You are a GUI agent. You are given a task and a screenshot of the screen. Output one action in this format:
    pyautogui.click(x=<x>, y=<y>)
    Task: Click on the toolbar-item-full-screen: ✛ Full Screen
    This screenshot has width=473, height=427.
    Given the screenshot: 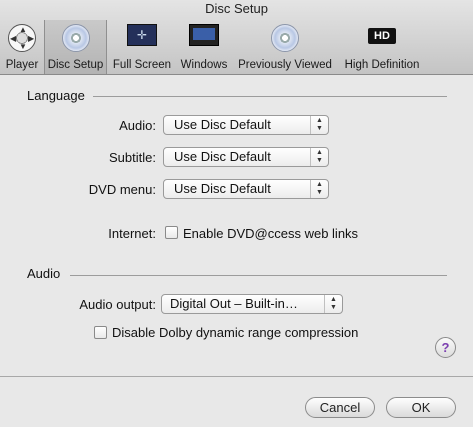 What is the action you would take?
    pyautogui.click(x=142, y=47)
    